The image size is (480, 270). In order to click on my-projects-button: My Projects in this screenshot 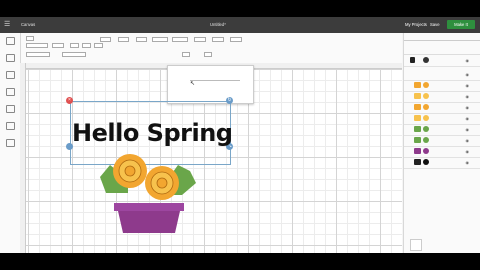, I will do `click(416, 24)`.